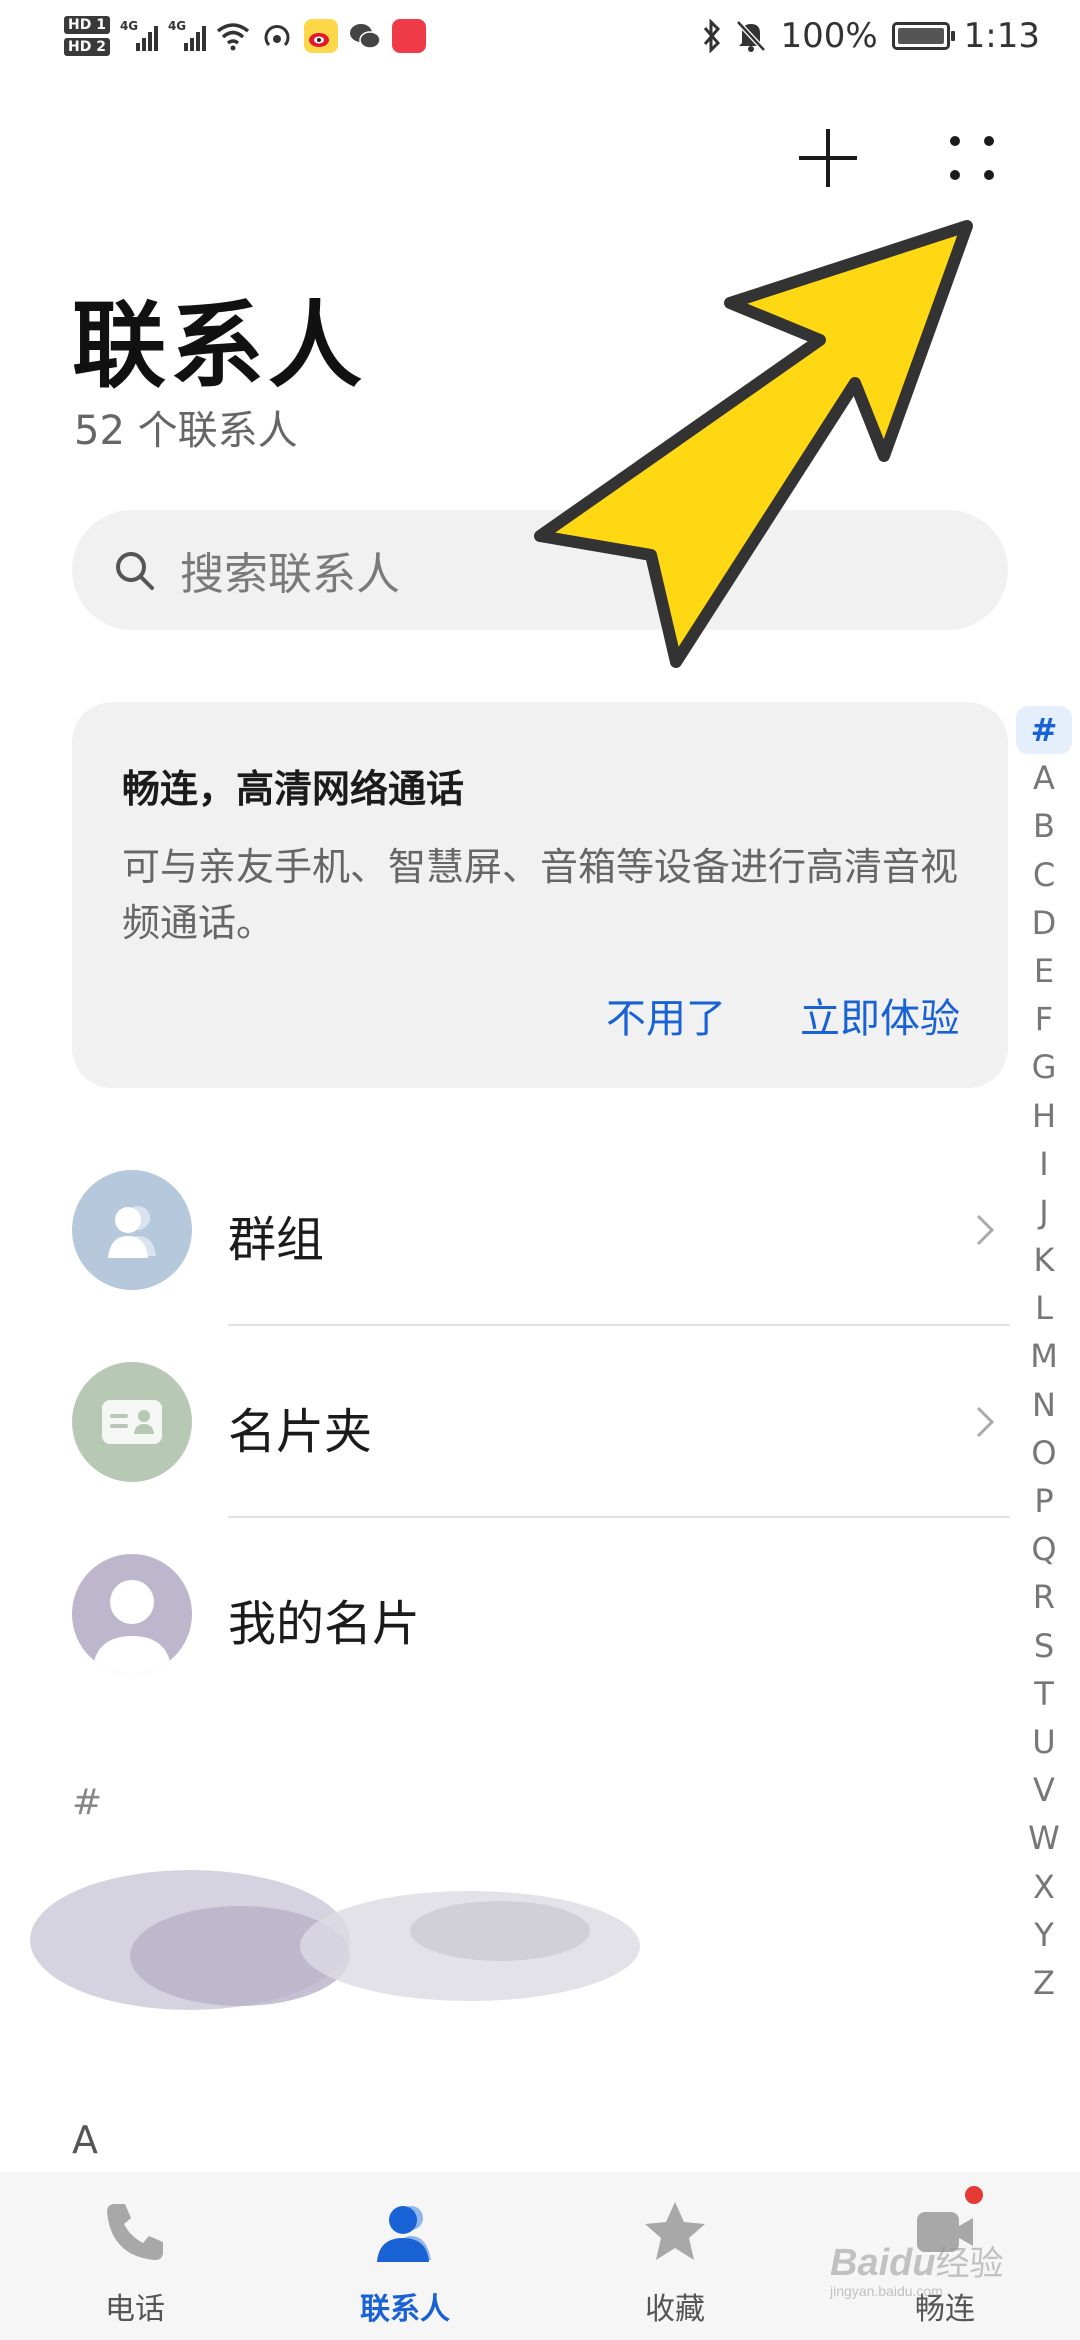 Image resolution: width=1080 pixels, height=2340 pixels. What do you see at coordinates (1044, 1549) in the screenshot?
I see `index-letter: Q` at bounding box center [1044, 1549].